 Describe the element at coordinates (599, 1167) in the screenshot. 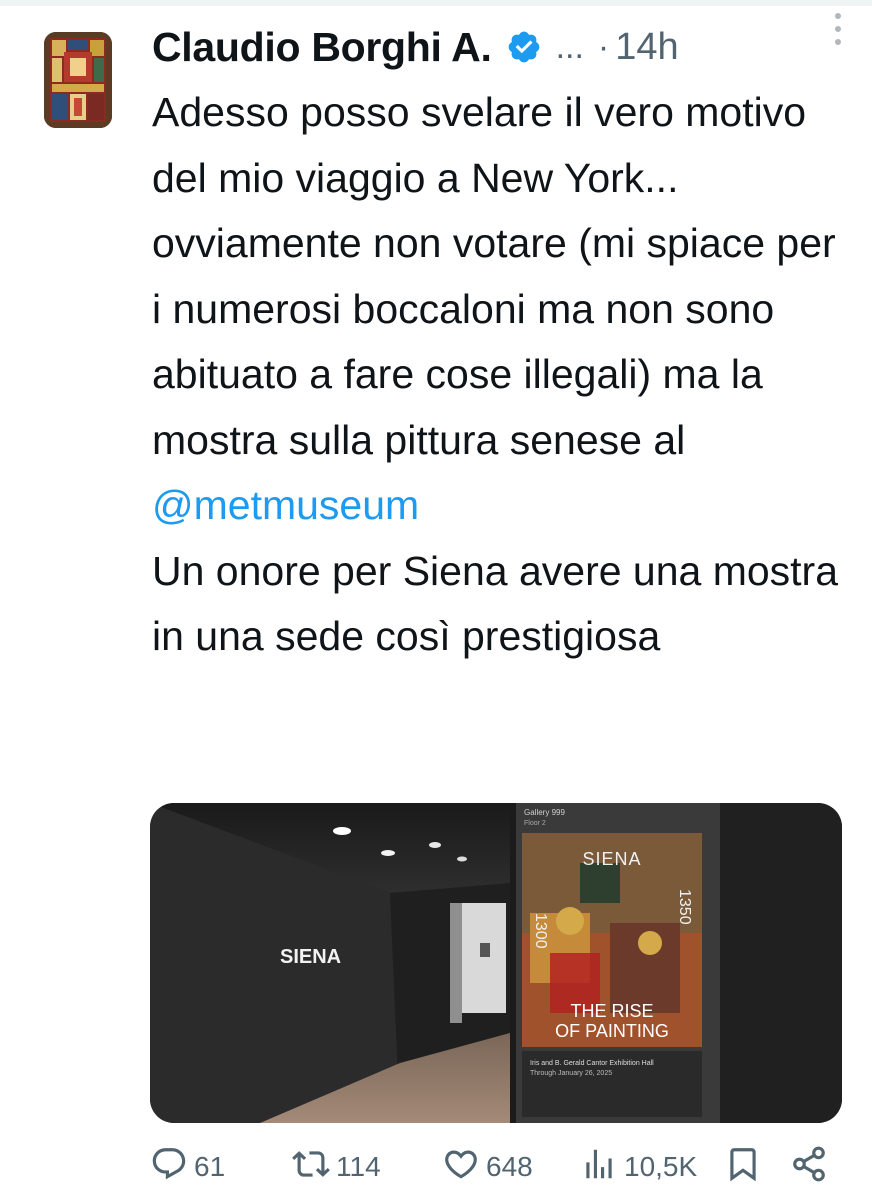

I see `views-chart-icon` at that location.